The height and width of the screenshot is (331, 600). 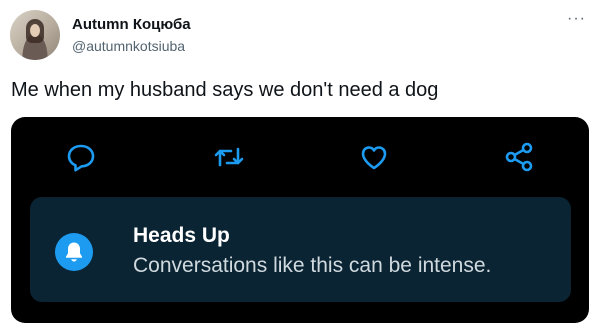 What do you see at coordinates (128, 46) in the screenshot?
I see `author-handle: @autumnkotsiuba` at bounding box center [128, 46].